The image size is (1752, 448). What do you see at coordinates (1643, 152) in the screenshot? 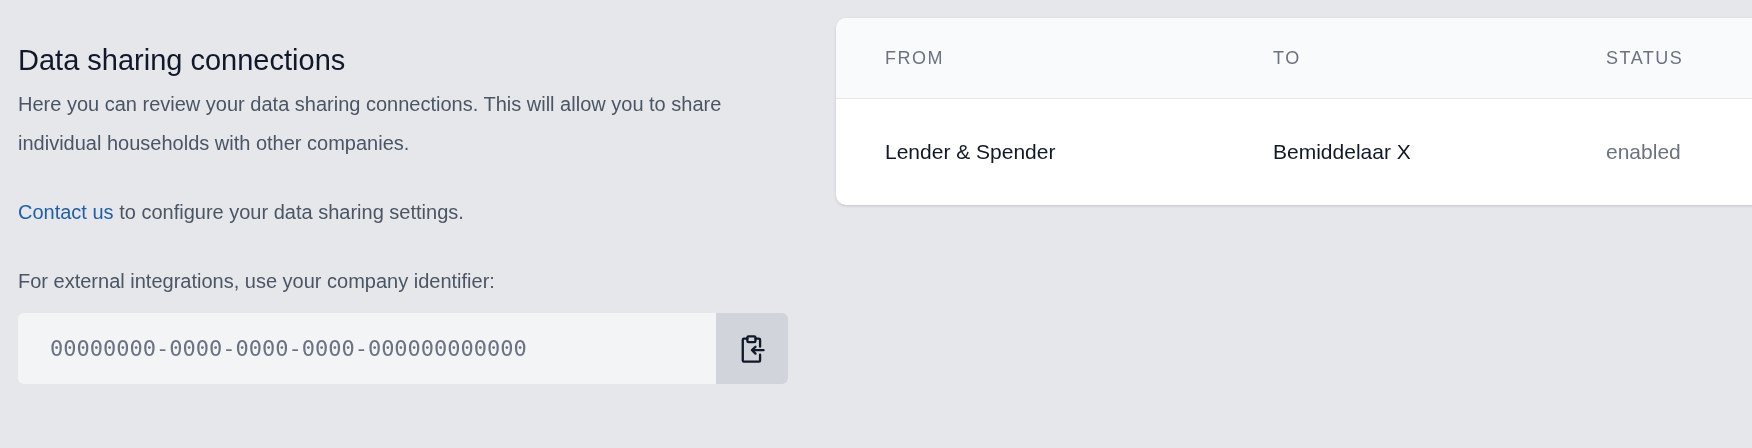
I see `status-text: enabled` at bounding box center [1643, 152].